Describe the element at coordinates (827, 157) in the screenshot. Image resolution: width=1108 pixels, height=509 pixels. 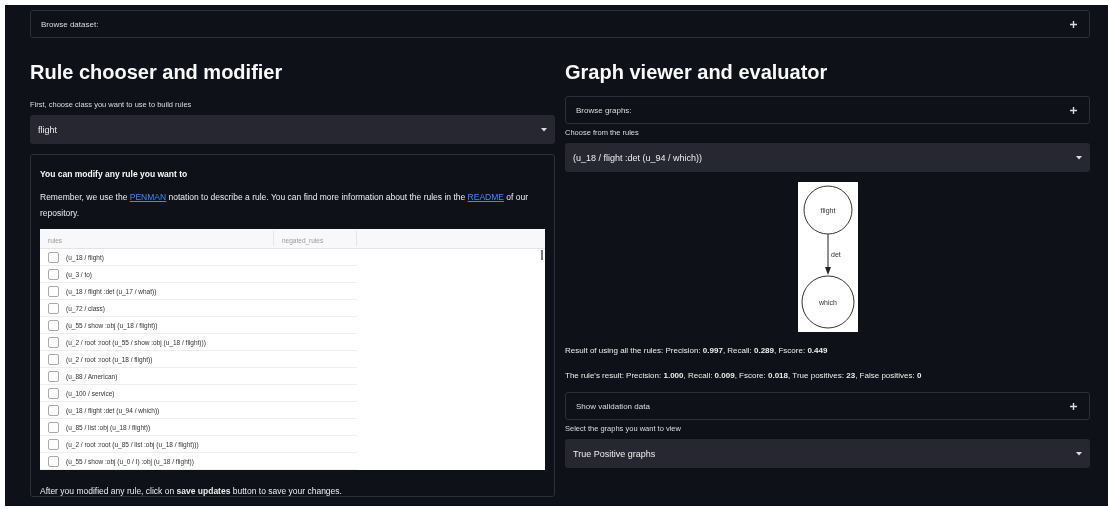
I see `rule-select: (u_18 / flight :det (u_94 / which))` at that location.